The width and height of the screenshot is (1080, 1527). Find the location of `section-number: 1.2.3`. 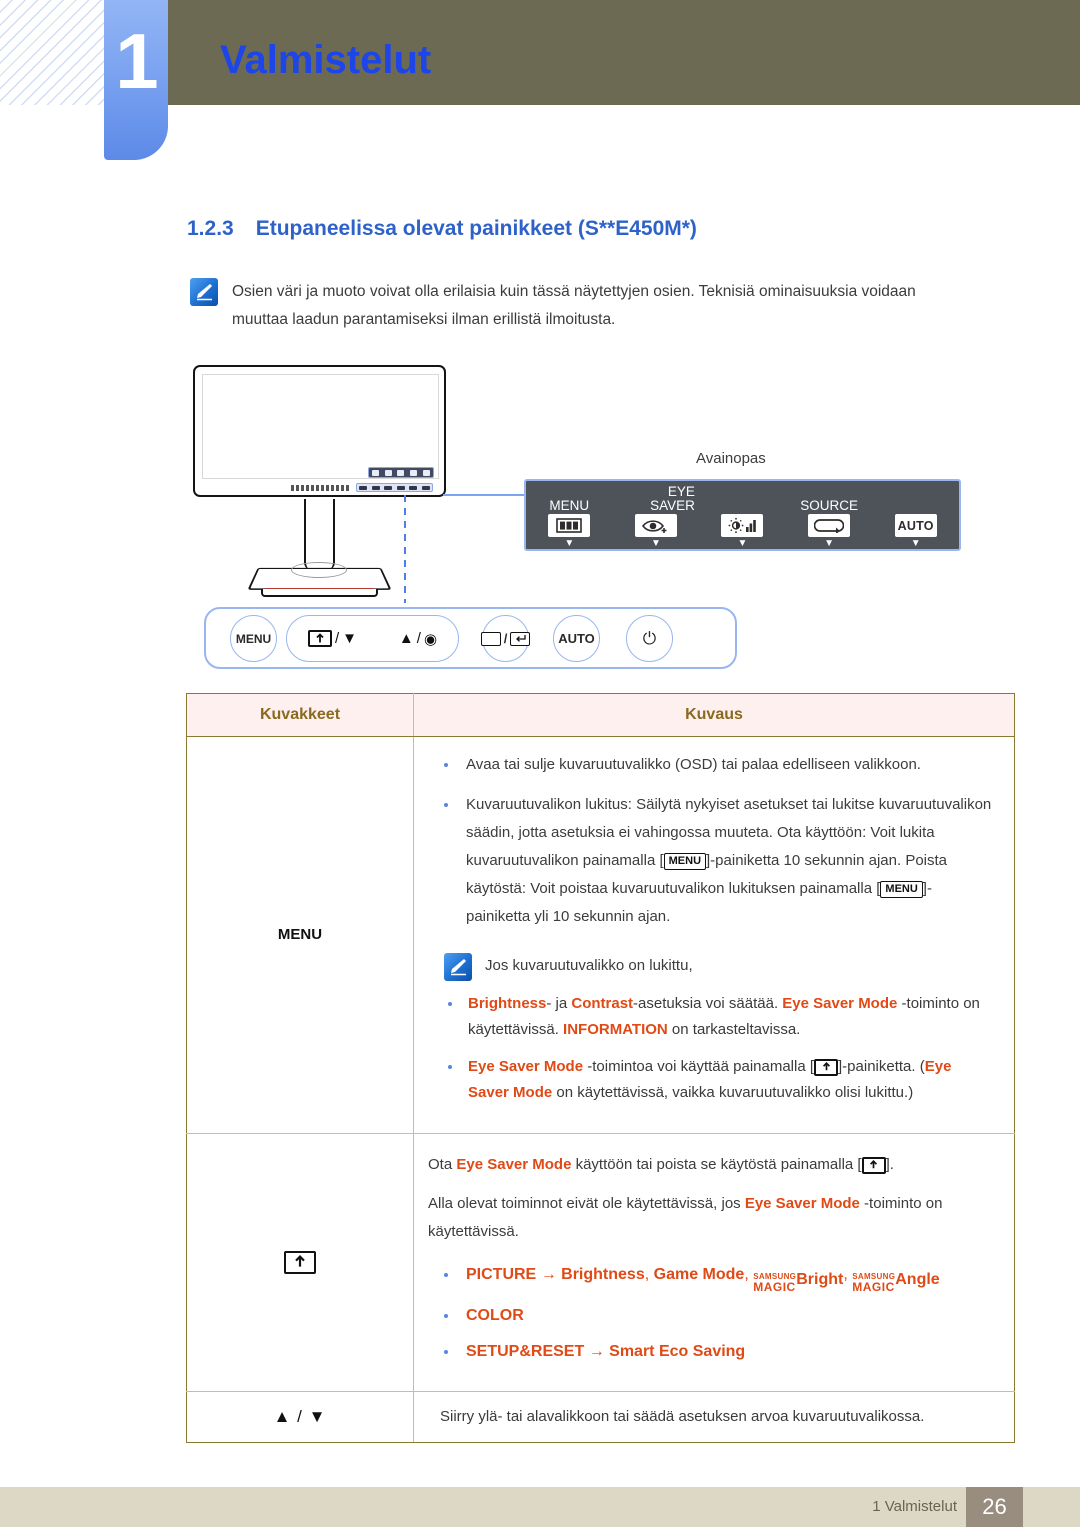

section-number: 1.2.3 is located at coordinates (210, 228).